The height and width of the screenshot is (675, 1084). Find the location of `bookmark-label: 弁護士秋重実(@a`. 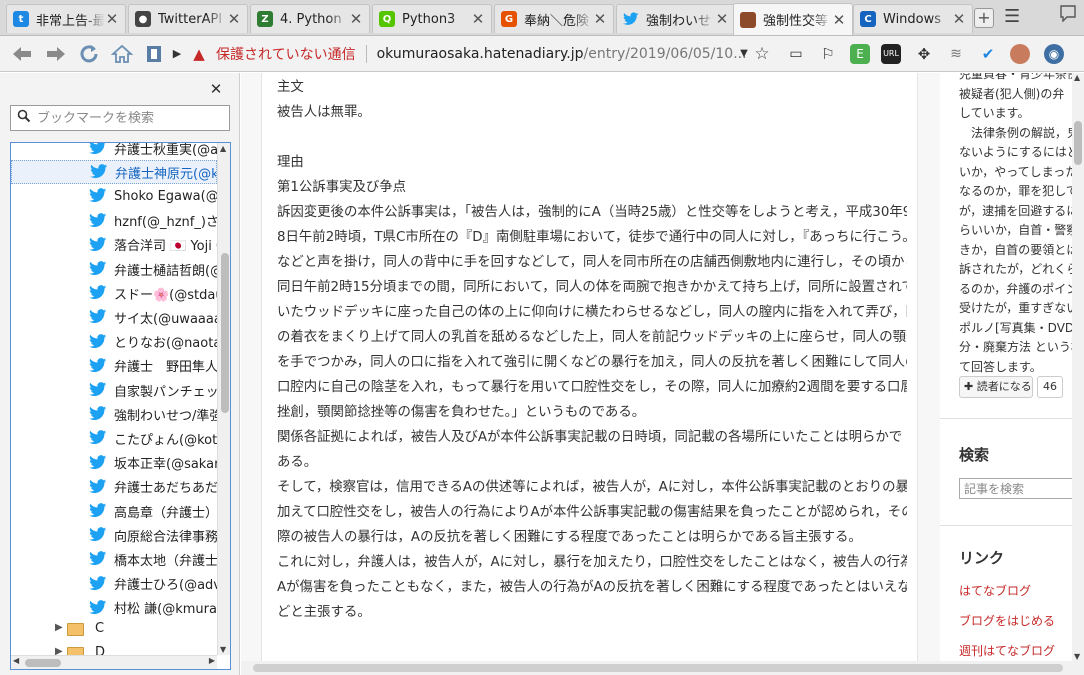

bookmark-label: 弁護士秋重実(@a is located at coordinates (165, 150).